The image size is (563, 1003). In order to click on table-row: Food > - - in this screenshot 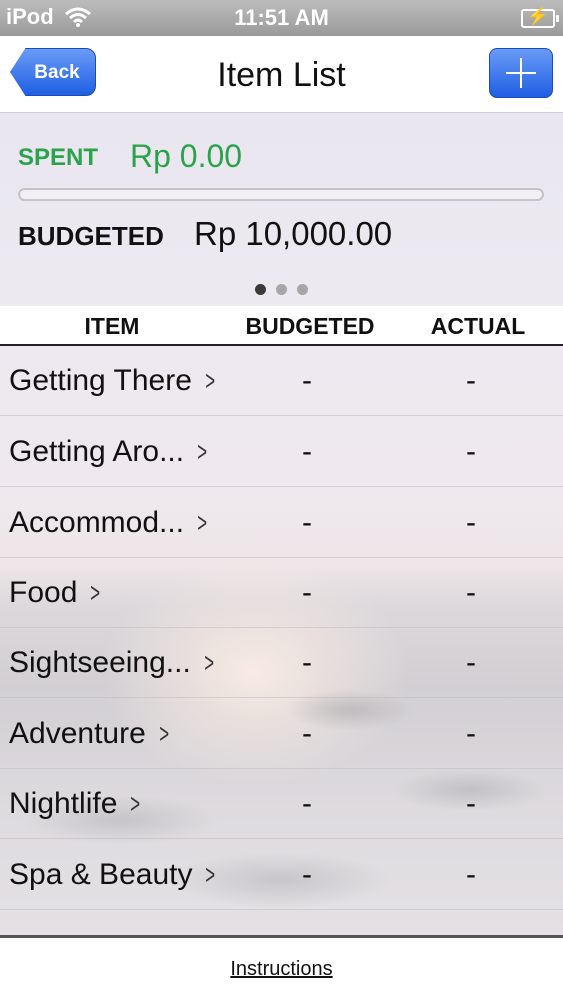, I will do `click(281, 592)`.